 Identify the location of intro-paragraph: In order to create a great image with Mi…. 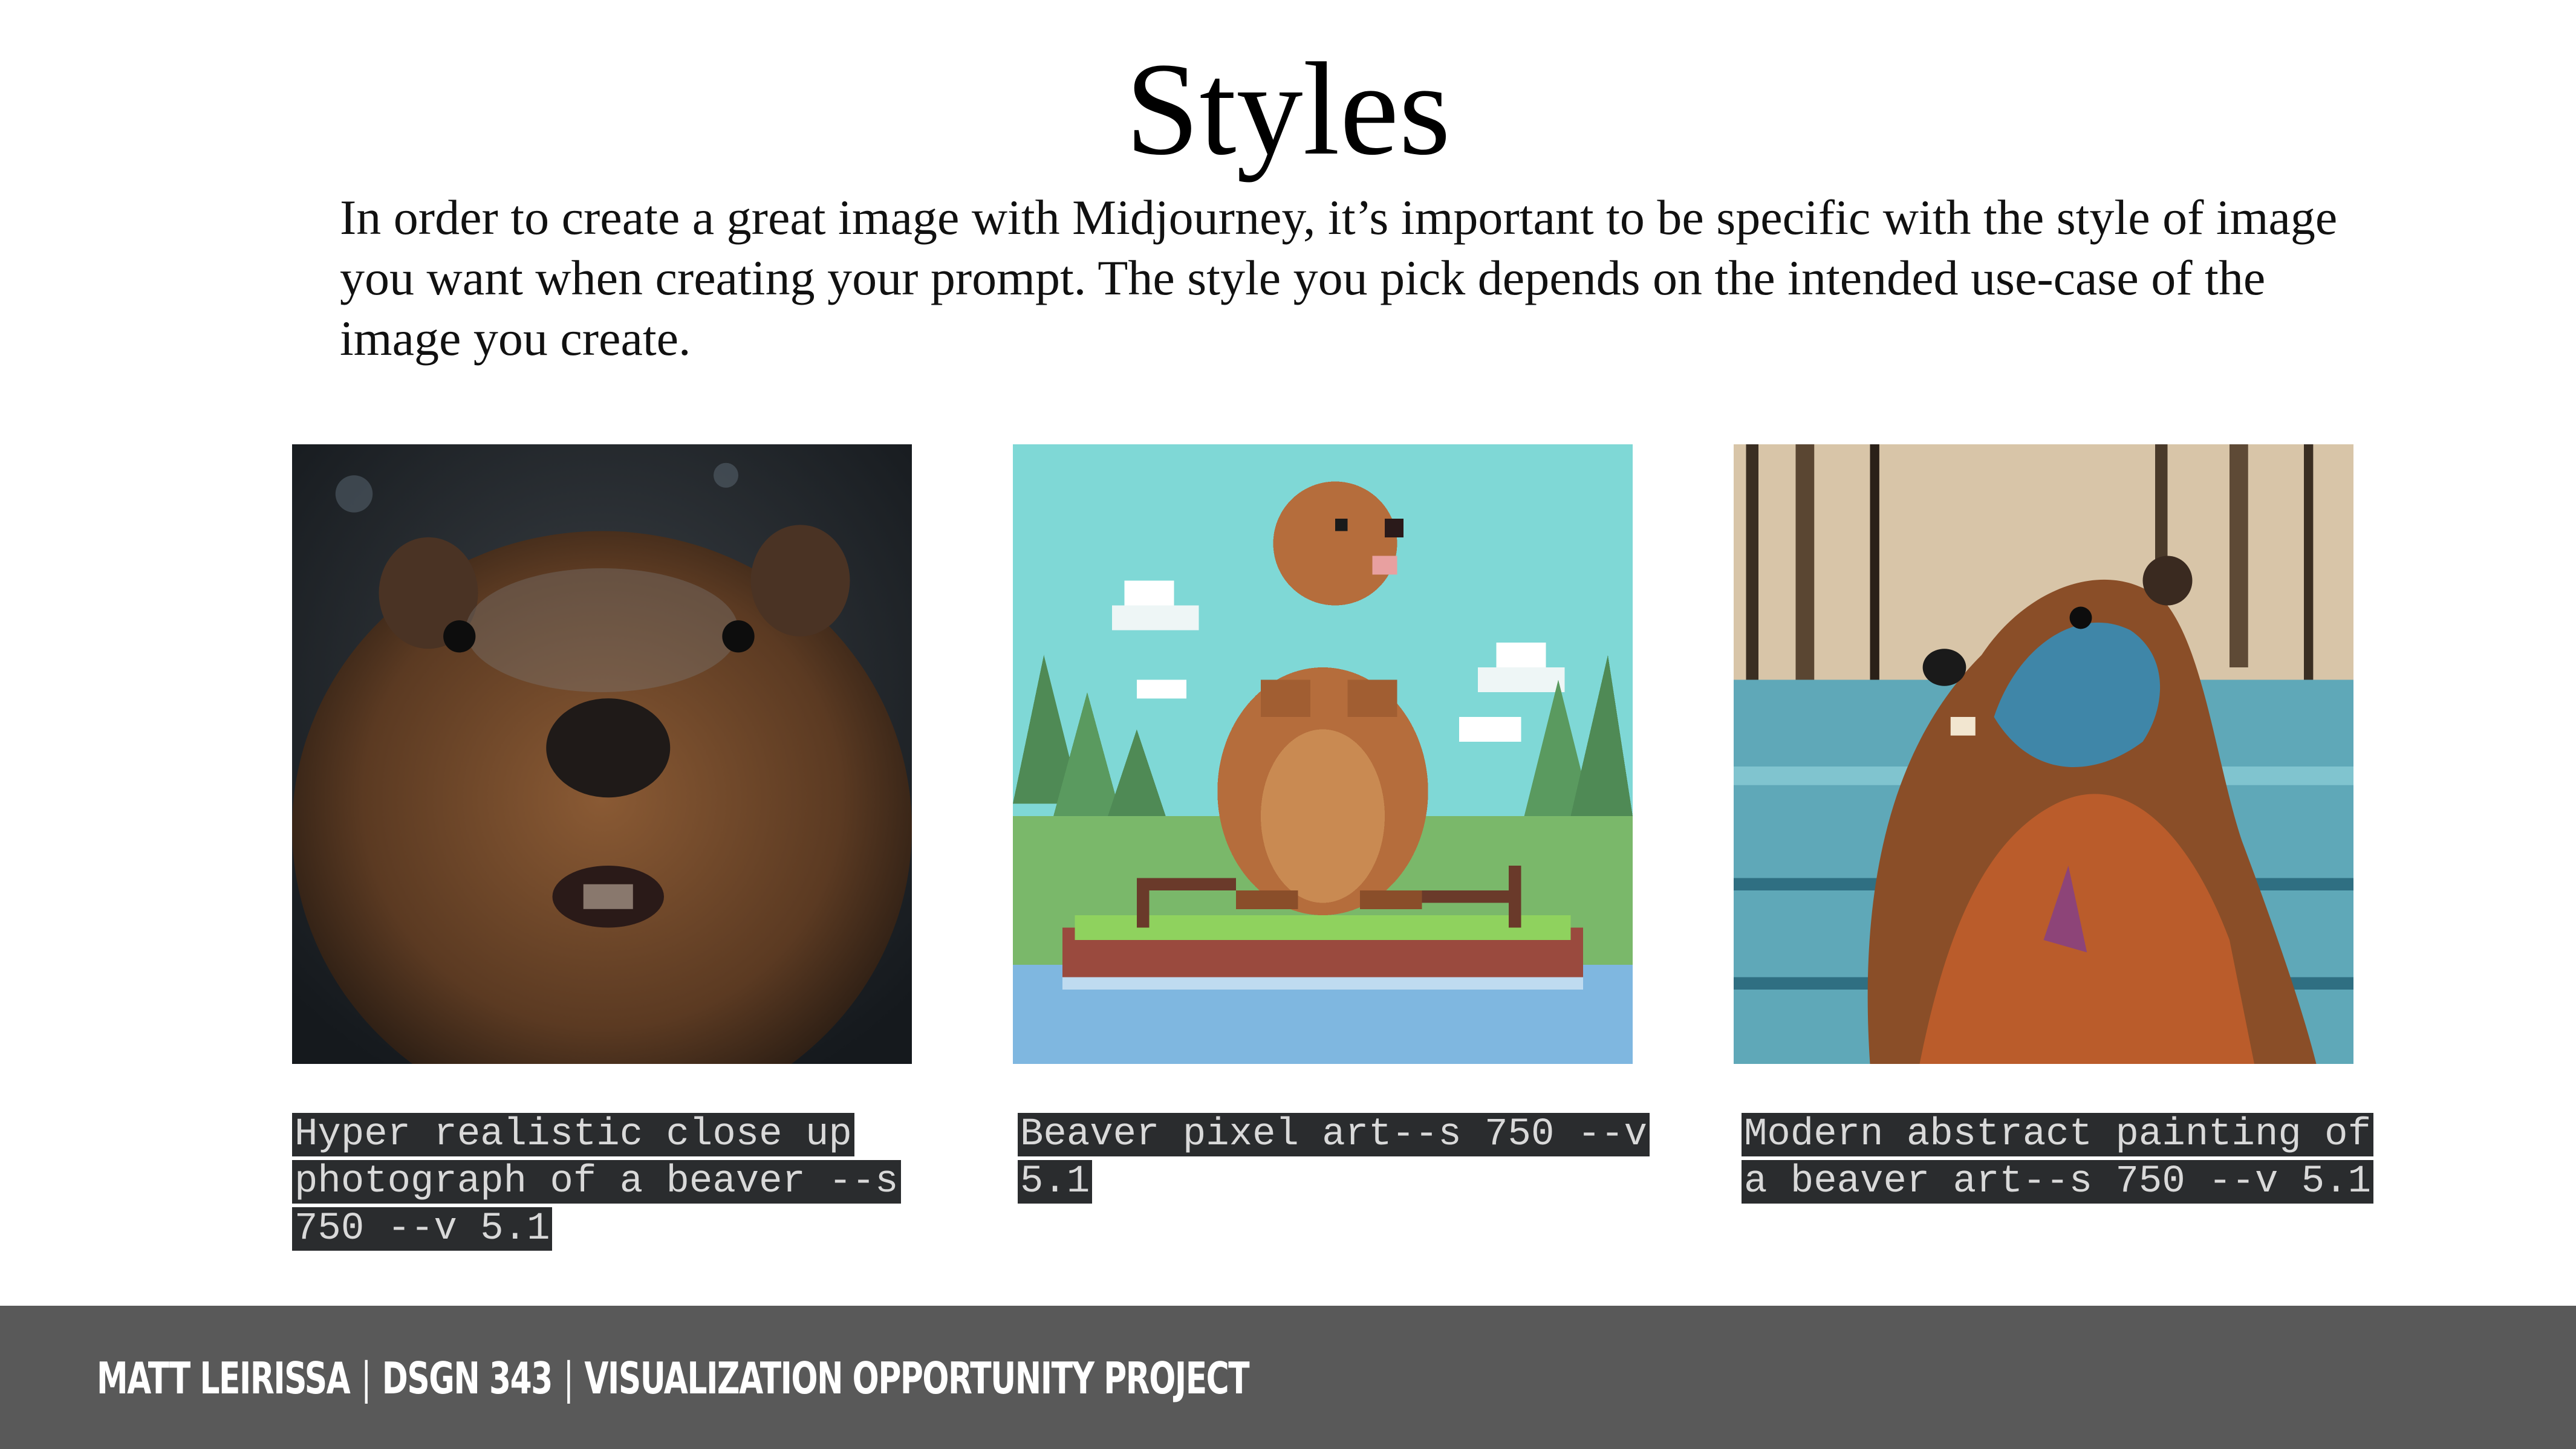
(1339, 278).